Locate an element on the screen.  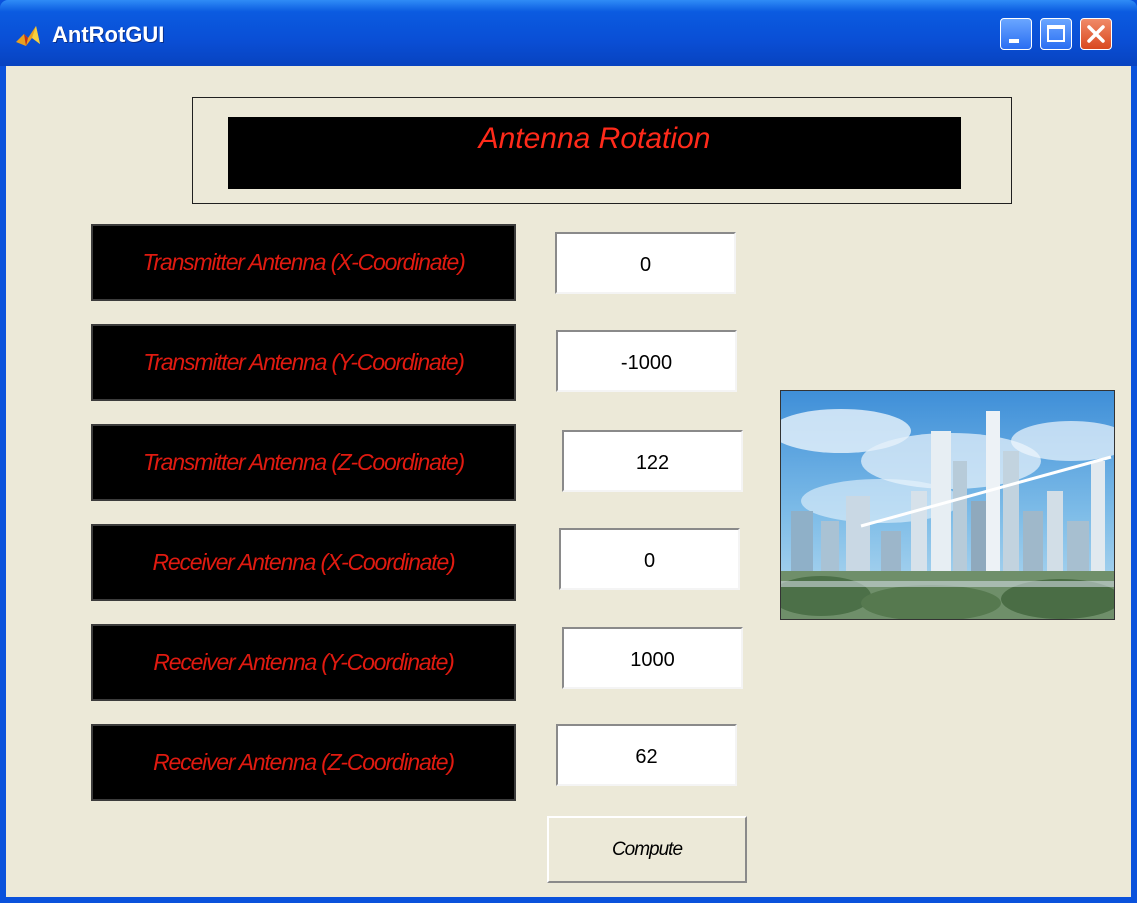
rx-z-field is located at coordinates (646, 755).